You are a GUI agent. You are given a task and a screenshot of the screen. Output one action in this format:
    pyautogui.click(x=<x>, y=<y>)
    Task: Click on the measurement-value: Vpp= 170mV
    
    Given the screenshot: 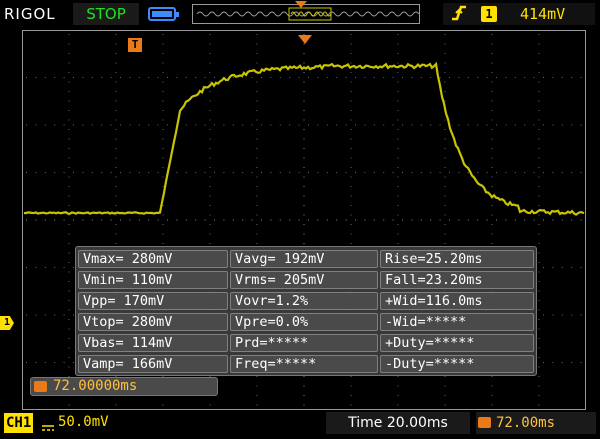 What is the action you would take?
    pyautogui.click(x=153, y=301)
    